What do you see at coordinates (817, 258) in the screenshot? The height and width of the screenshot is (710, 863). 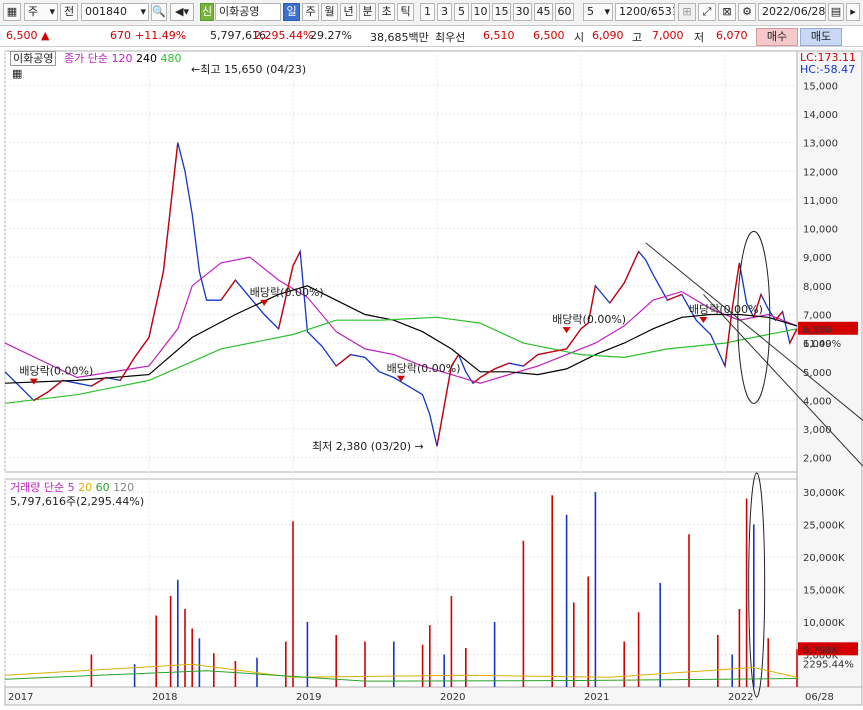 I see `price-tick-label: 9,000` at bounding box center [817, 258].